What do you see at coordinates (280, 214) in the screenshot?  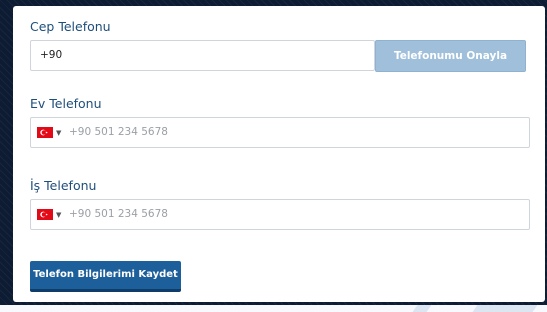 I see `work-phone-input: ▼ +90 501 234 5678` at bounding box center [280, 214].